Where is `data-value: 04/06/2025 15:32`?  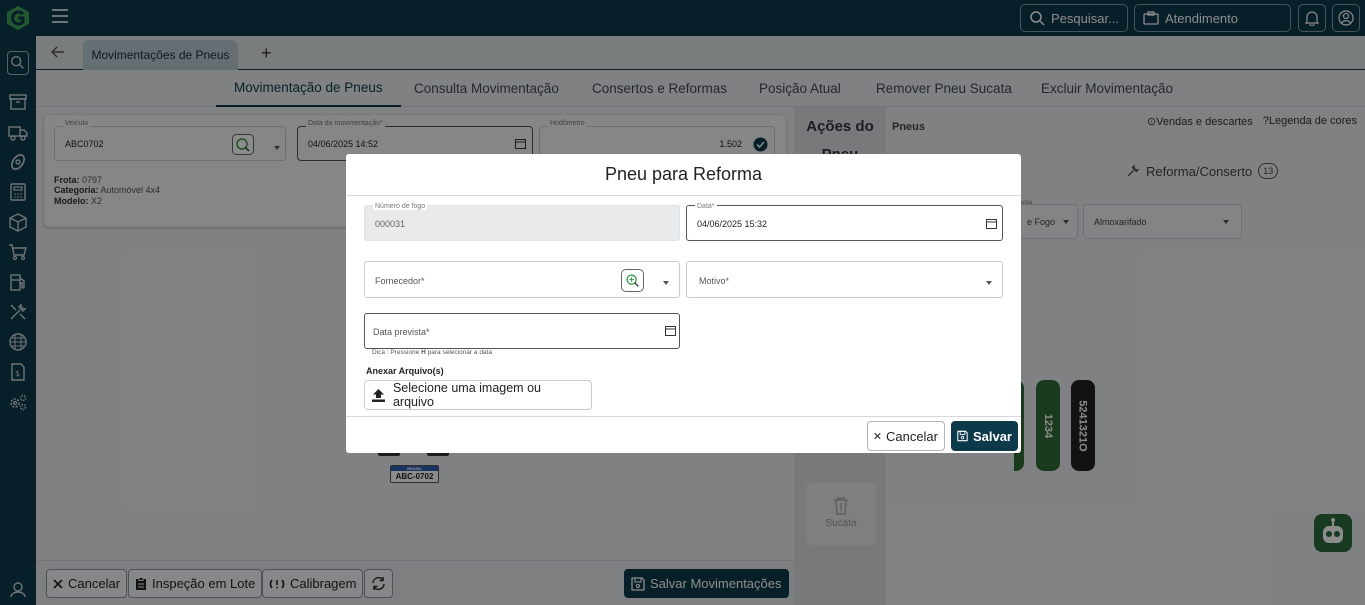 data-value: 04/06/2025 15:32 is located at coordinates (732, 224).